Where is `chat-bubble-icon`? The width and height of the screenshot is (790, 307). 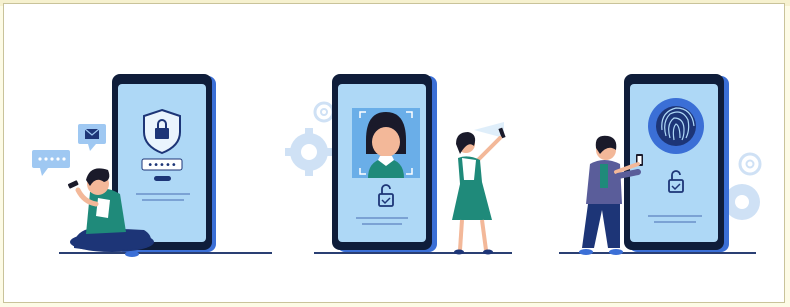 chat-bubble-icon is located at coordinates (51, 163).